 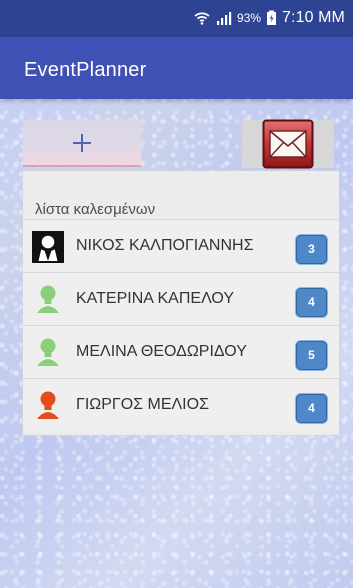 I want to click on mail-icon, so click(x=288, y=144).